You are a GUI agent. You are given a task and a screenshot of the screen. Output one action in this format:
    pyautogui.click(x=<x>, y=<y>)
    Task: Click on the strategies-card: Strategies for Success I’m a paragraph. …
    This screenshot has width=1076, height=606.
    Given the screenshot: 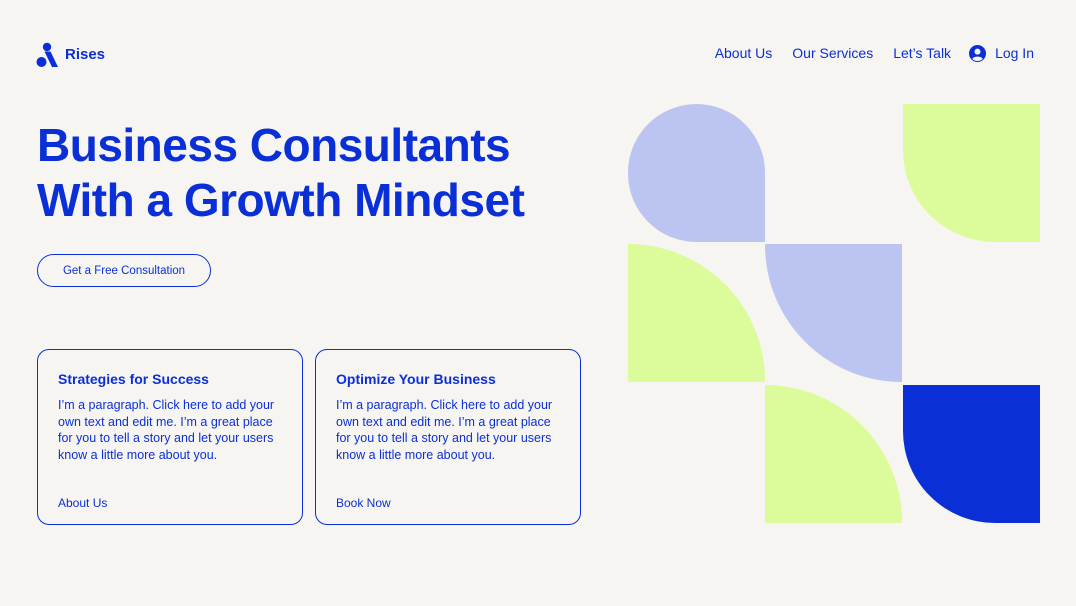 What is the action you would take?
    pyautogui.click(x=170, y=437)
    